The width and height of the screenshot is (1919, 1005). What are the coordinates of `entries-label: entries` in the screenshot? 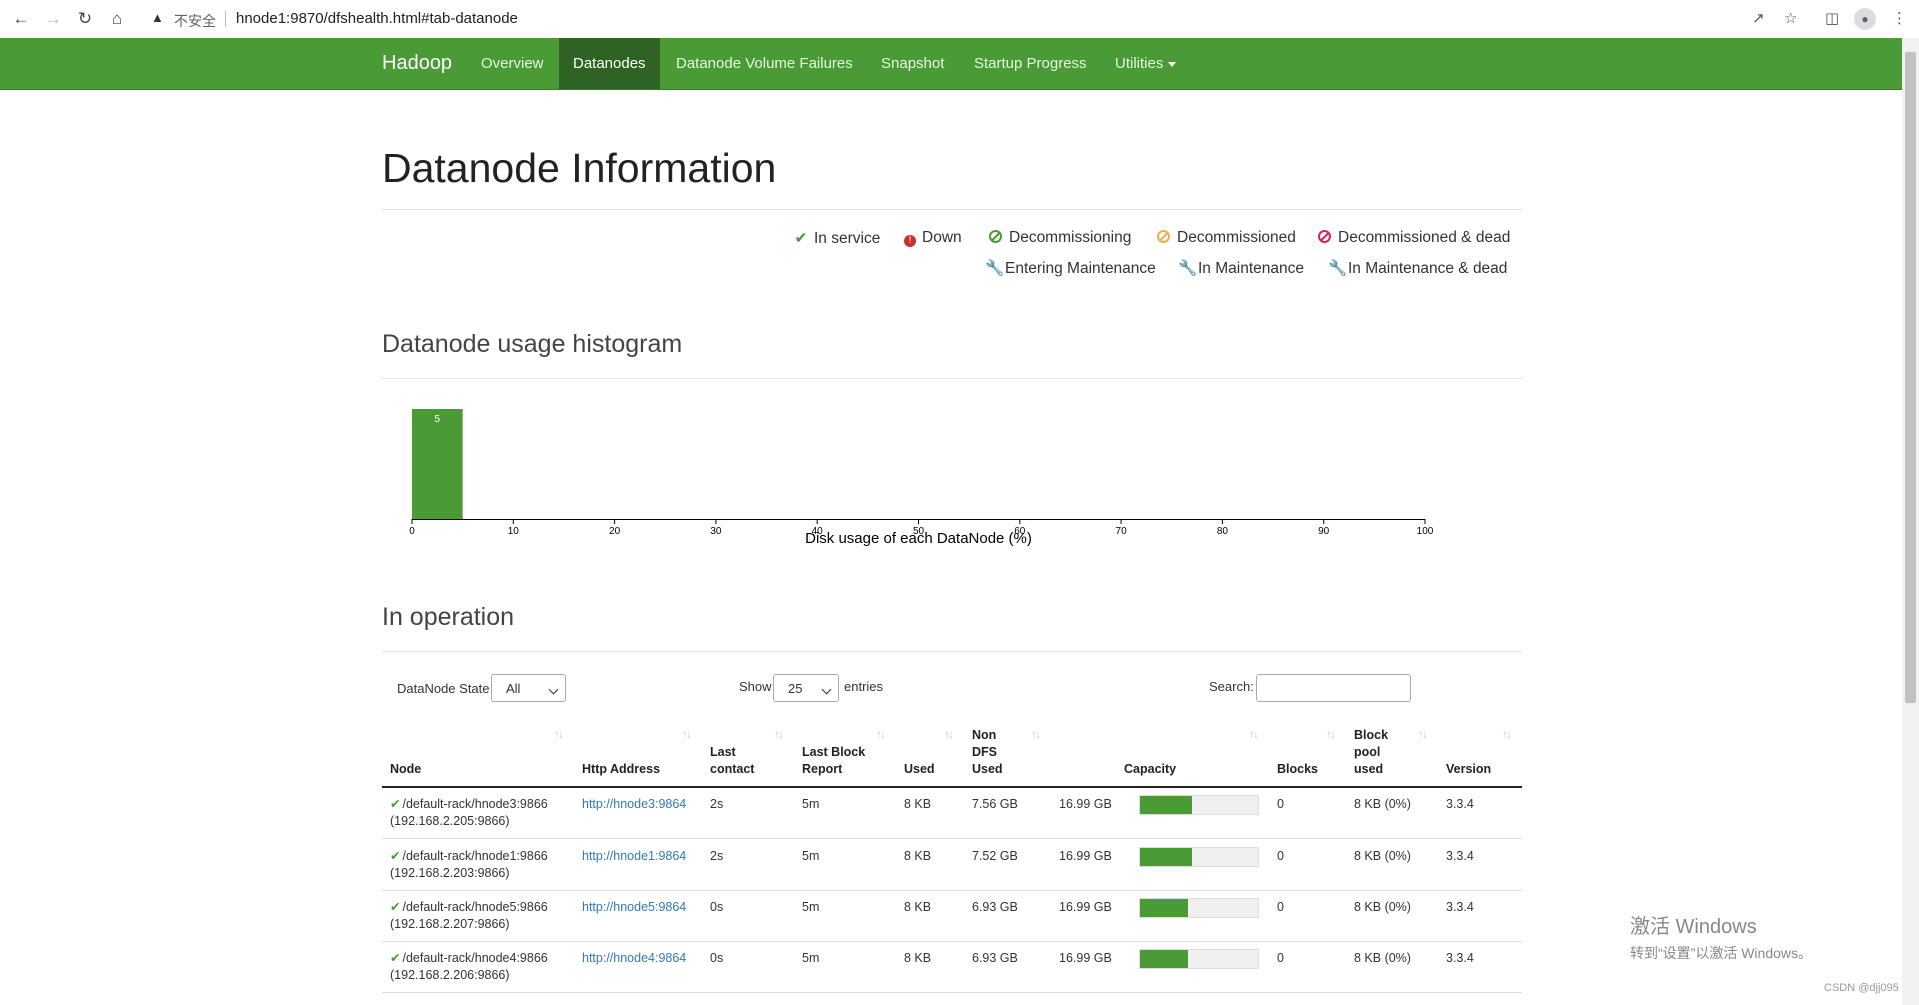 It's located at (864, 686).